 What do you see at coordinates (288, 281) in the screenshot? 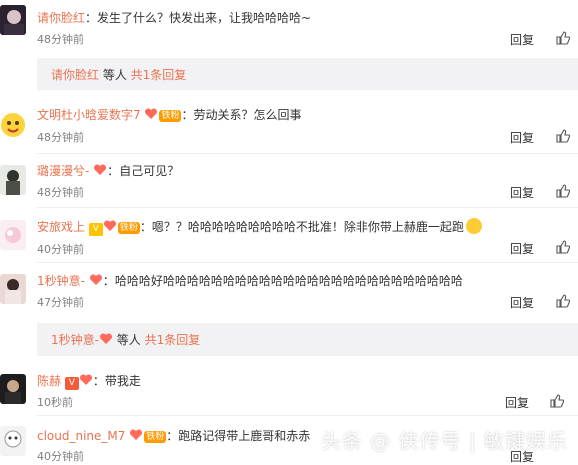
I see `comment-text: 哈哈哈好哈哈哈哈哈哈哈哈哈哈哈哈哈哈哈哈哈哈哈哈哈哈哈哈哈` at bounding box center [288, 281].